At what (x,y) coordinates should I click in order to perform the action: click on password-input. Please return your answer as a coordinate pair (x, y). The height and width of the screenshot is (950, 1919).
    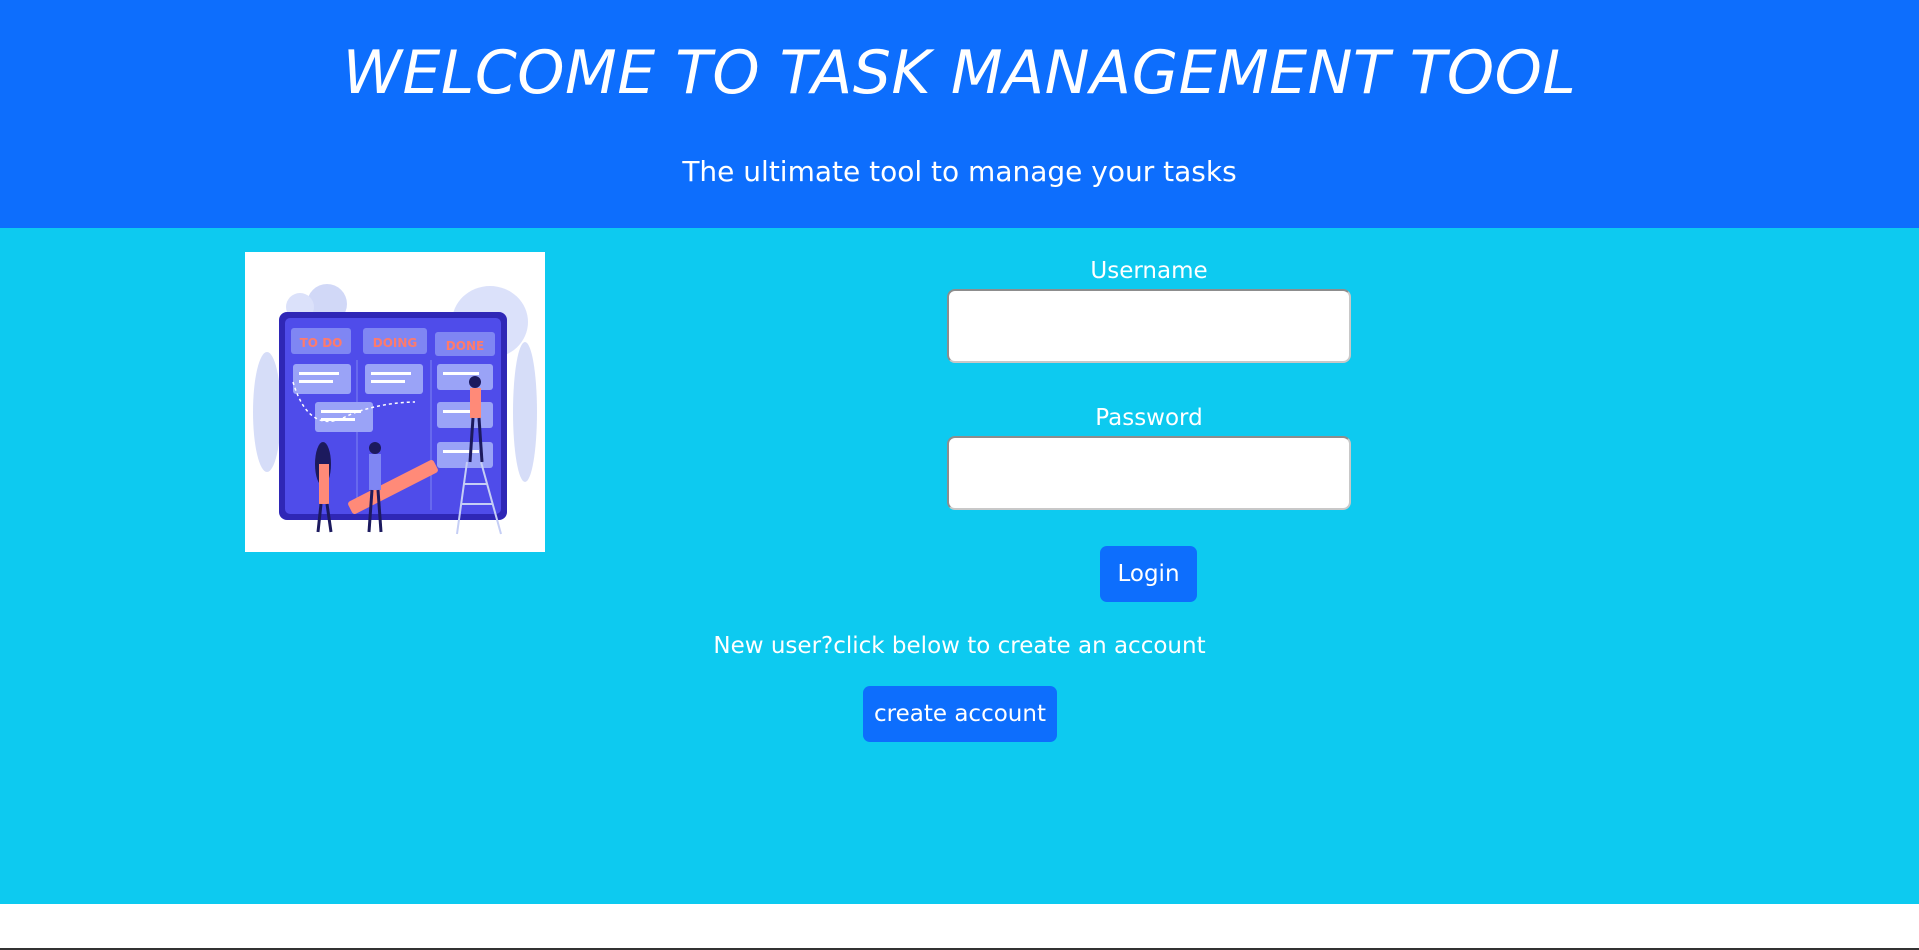
    Looking at the image, I should click on (1149, 473).